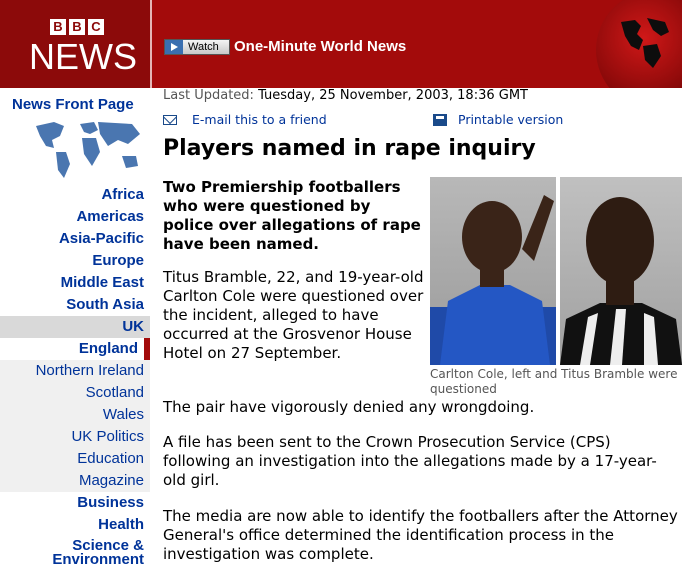 The height and width of the screenshot is (566, 682). I want to click on article-photo, so click(556, 271).